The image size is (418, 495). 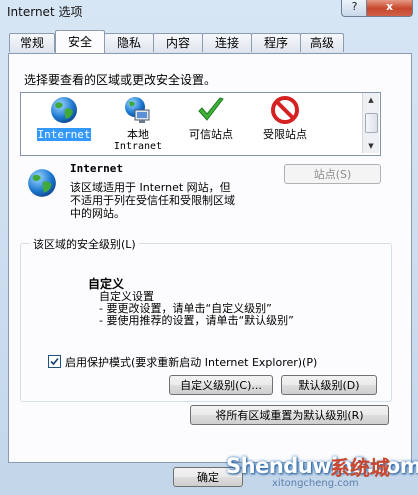 I want to click on protected-mode-label: 启用保护模式(要求重新启动 Internet Explorer)(P), so click(x=191, y=362).